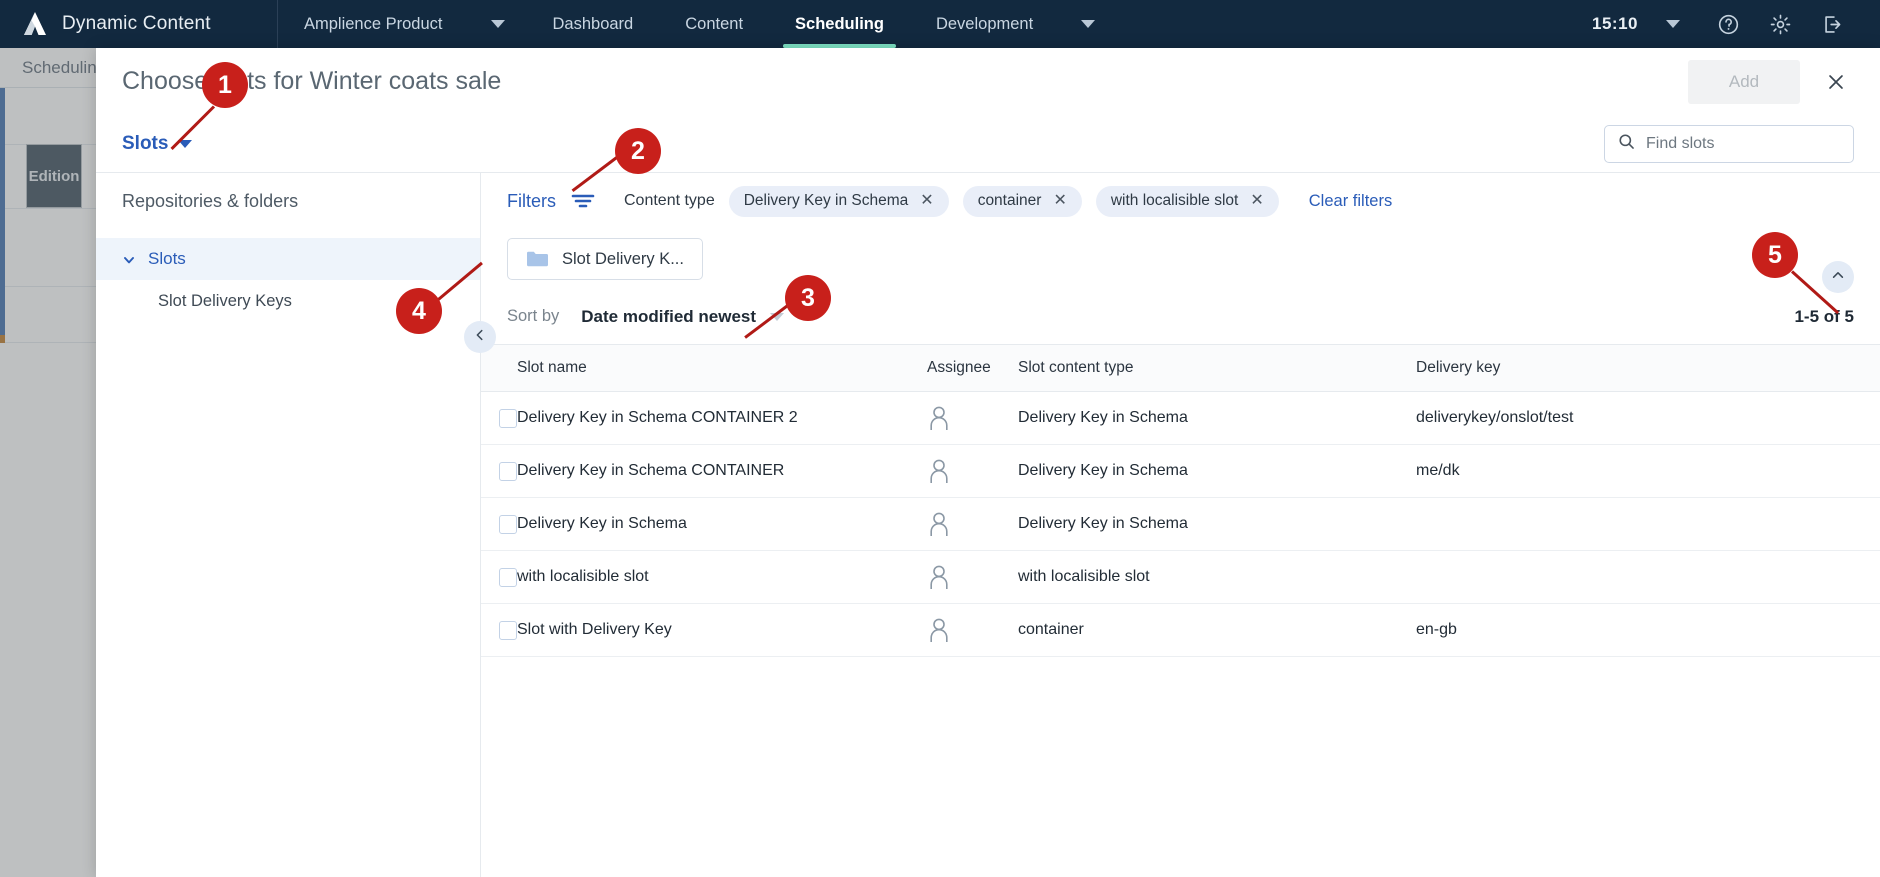  I want to click on filter-icon, so click(583, 201).